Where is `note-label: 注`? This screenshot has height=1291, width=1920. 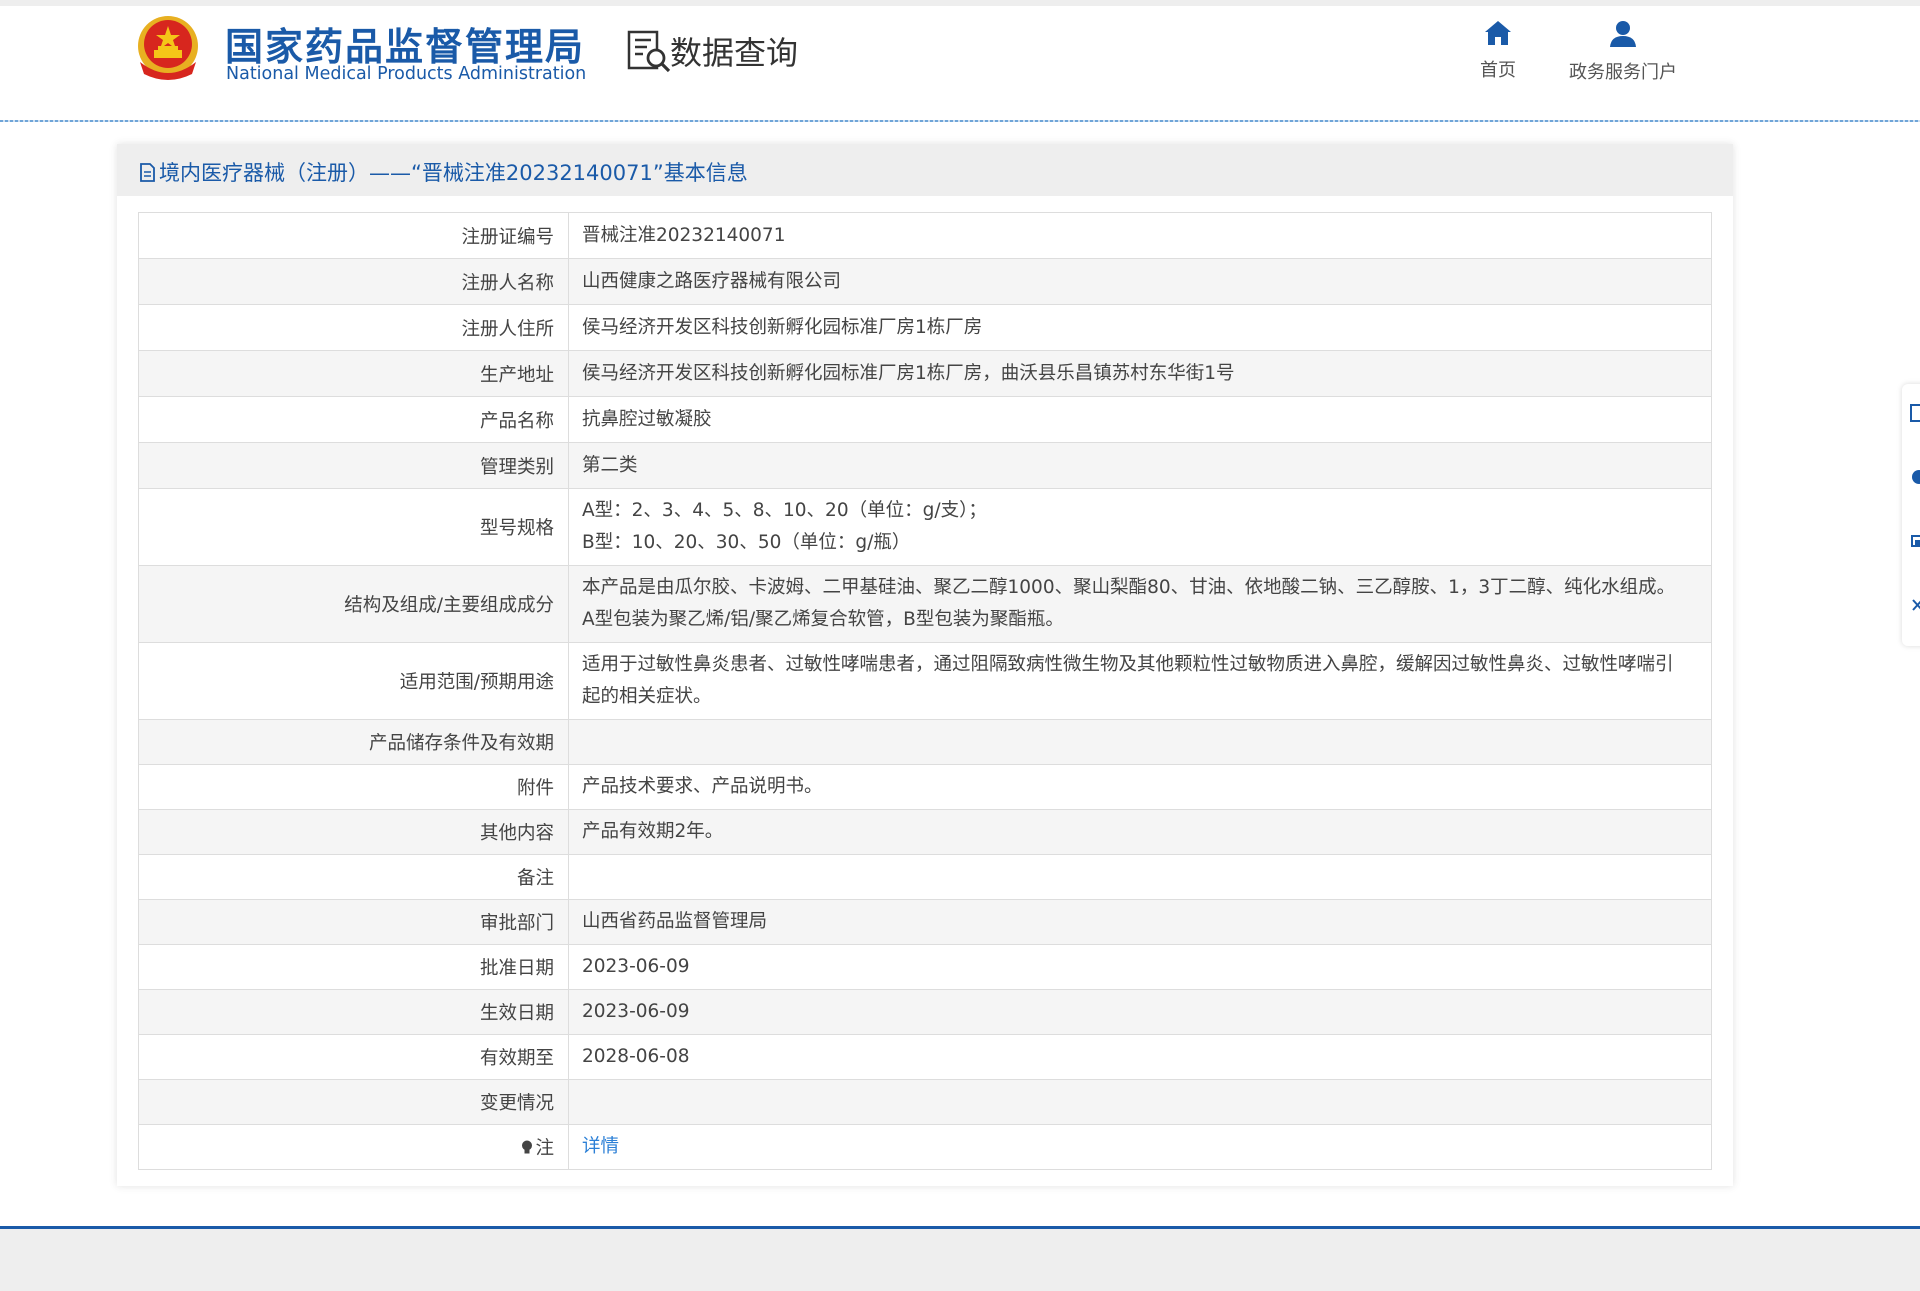
note-label: 注 is located at coordinates (544, 1148).